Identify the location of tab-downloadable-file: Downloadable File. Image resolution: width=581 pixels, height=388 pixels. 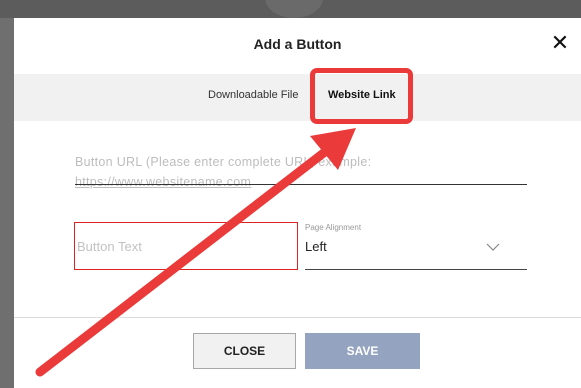
(253, 95).